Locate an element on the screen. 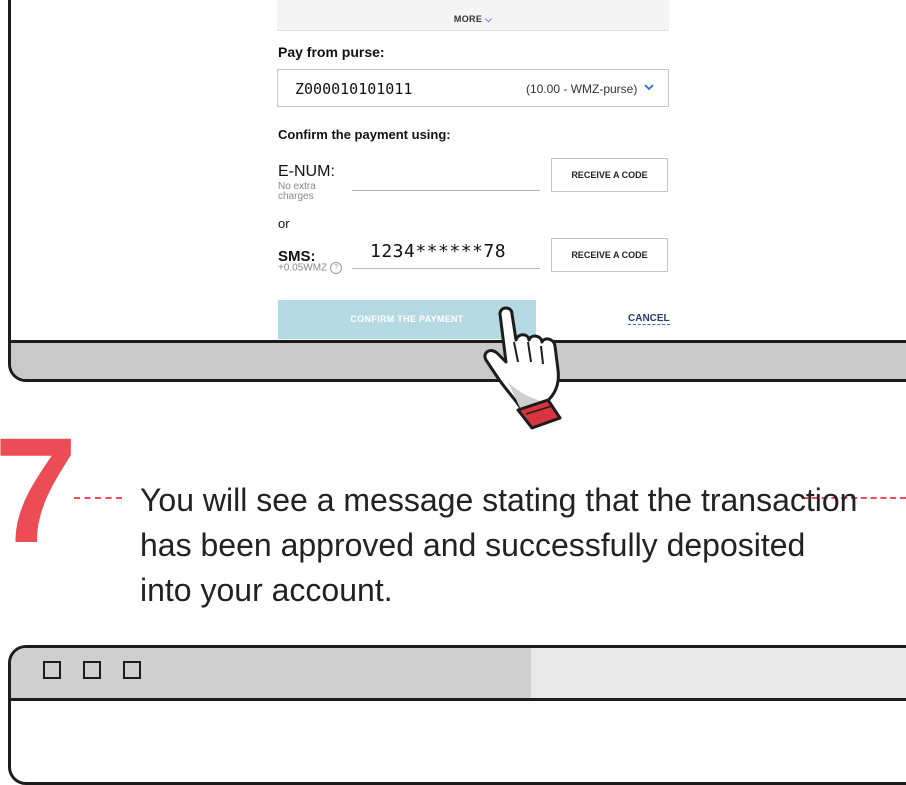 This screenshot has width=906, height=785. or-label: or is located at coordinates (284, 223).